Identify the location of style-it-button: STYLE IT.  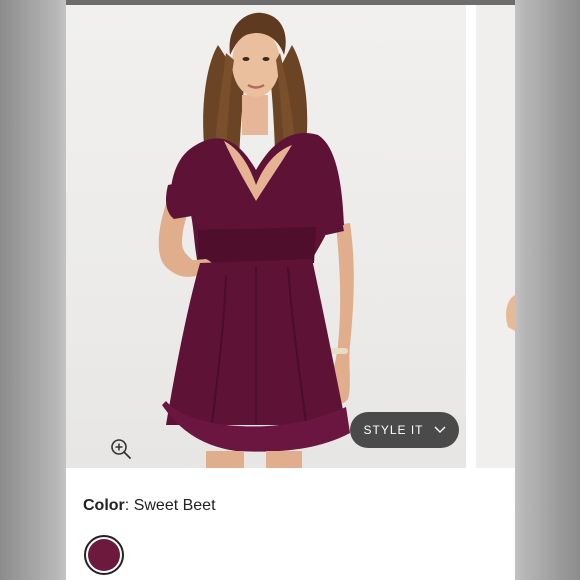
(404, 430).